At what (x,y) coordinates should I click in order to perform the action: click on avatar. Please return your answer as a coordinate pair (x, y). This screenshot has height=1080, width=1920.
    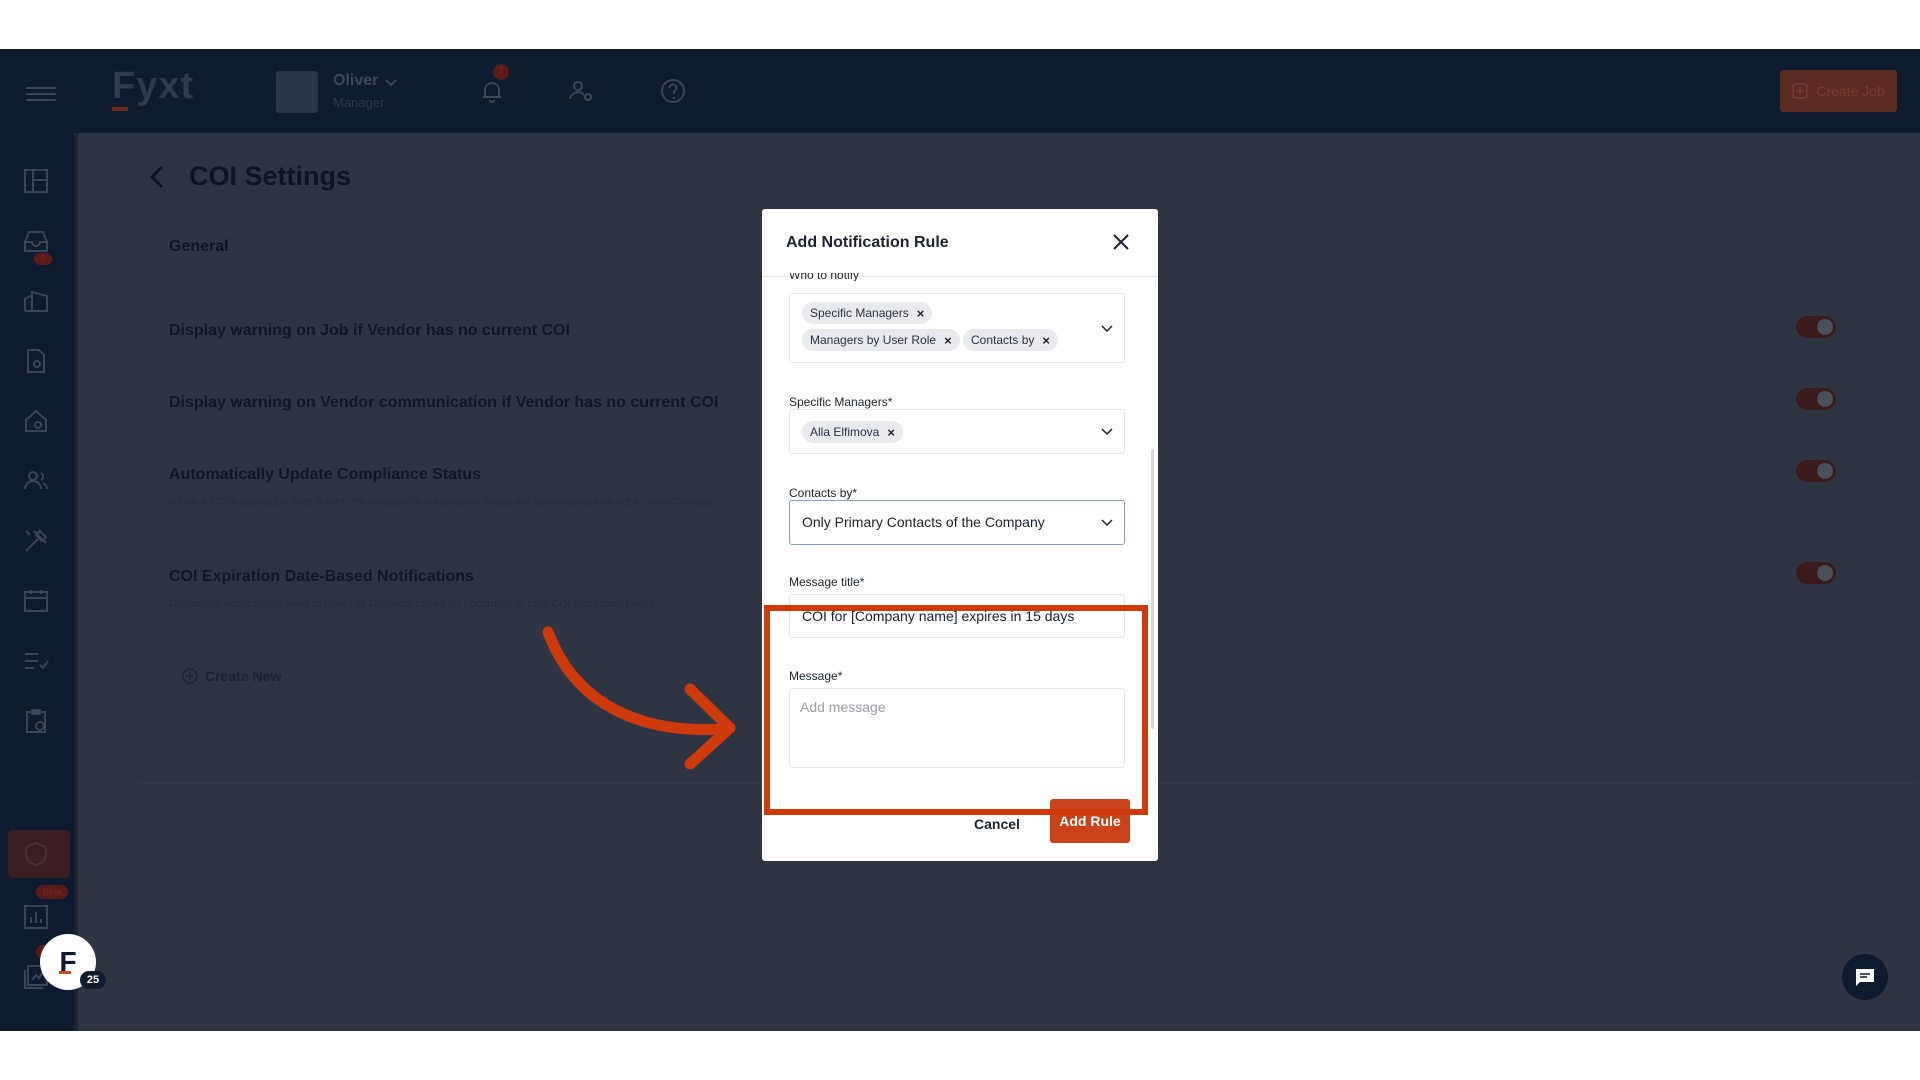
    Looking at the image, I should click on (297, 92).